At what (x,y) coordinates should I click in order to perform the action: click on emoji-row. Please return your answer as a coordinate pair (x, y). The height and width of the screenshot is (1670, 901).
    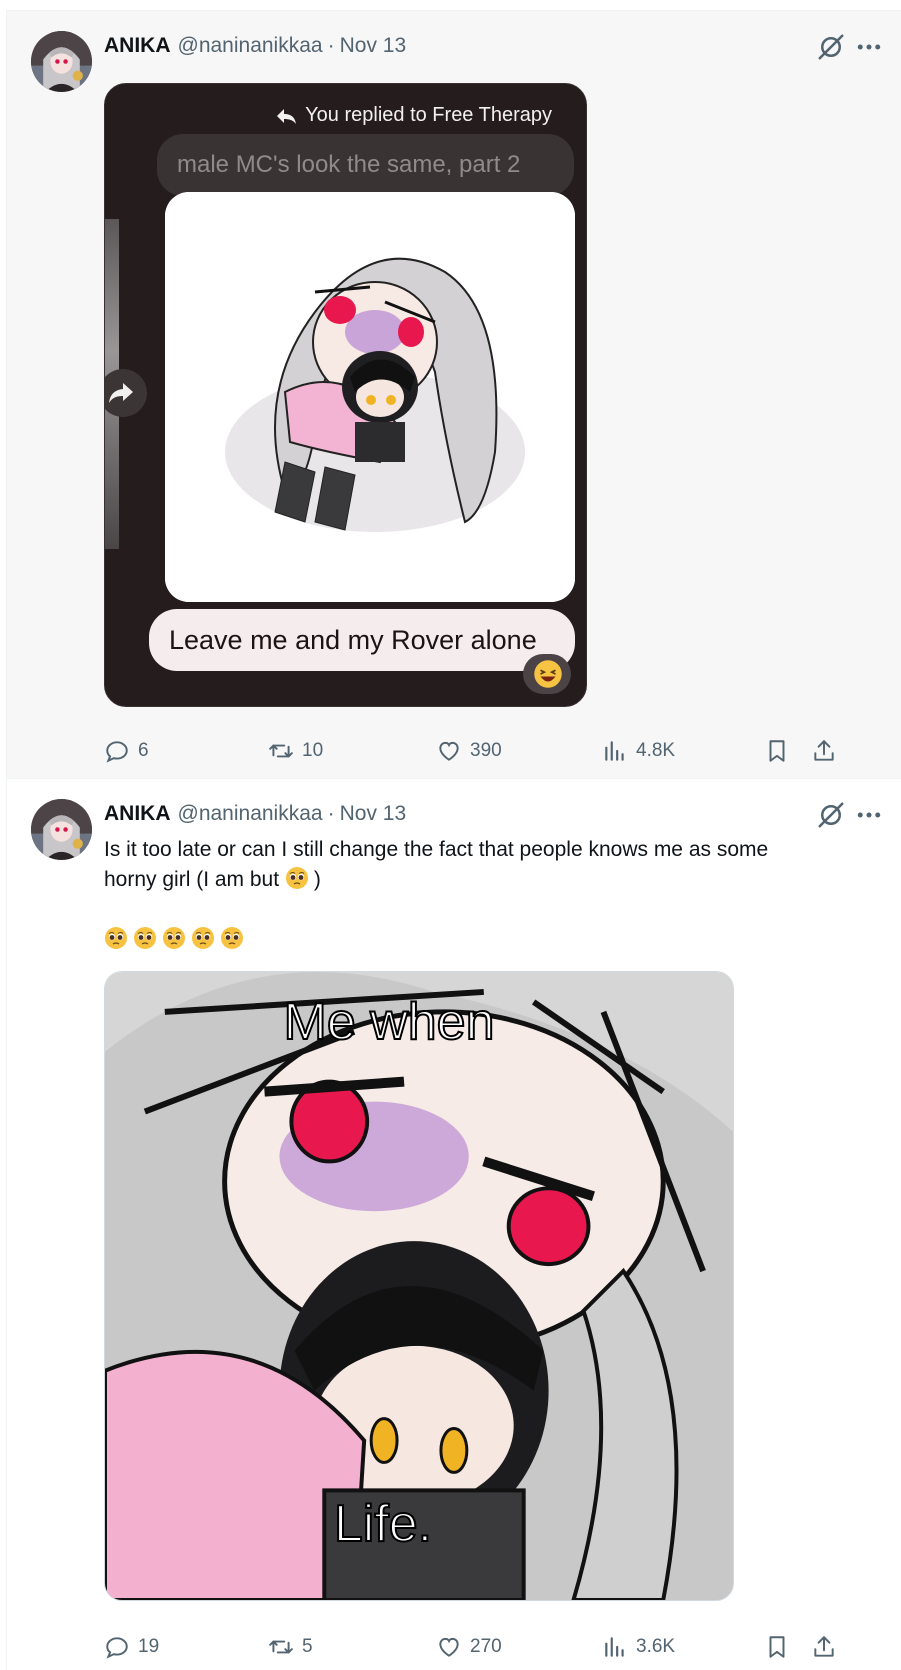
    Looking at the image, I should click on (484, 940).